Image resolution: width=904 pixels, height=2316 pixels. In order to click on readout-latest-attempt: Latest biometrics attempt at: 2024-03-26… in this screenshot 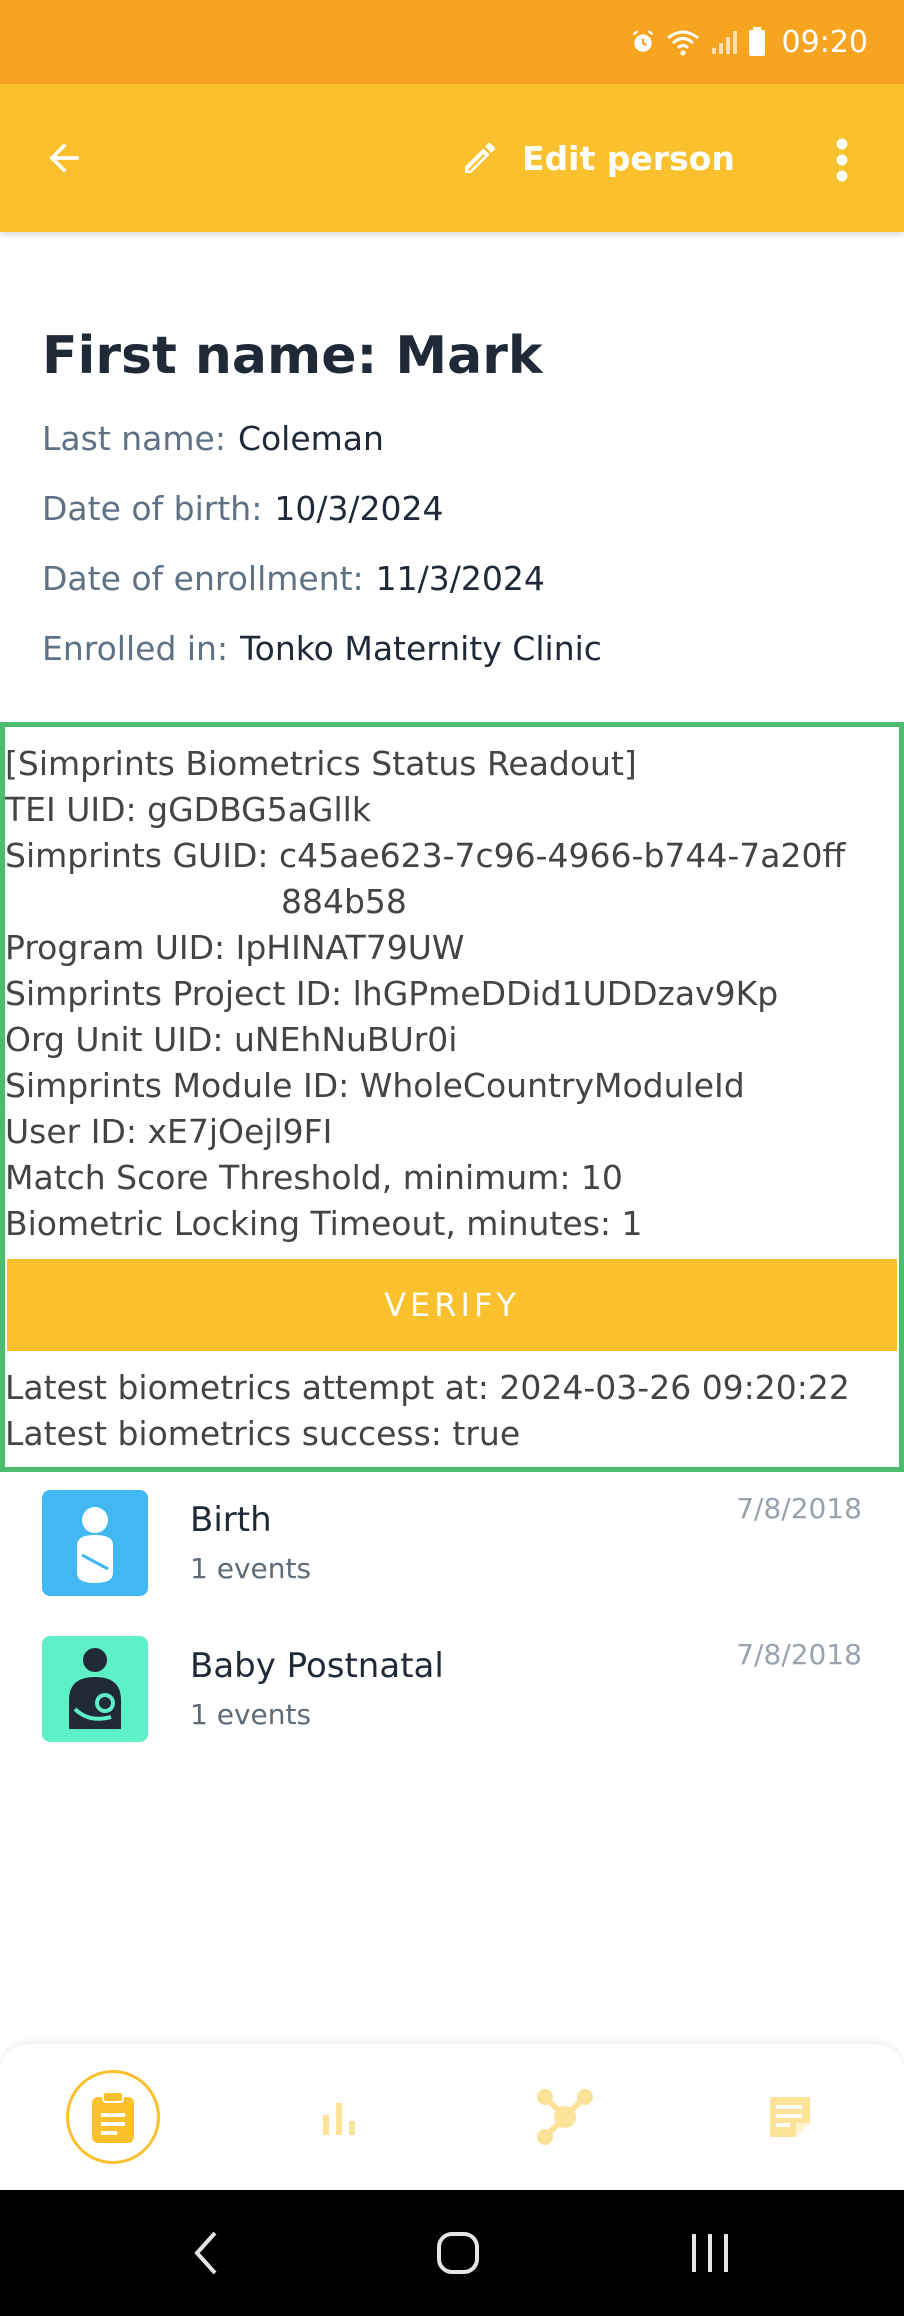, I will do `click(427, 1387)`.